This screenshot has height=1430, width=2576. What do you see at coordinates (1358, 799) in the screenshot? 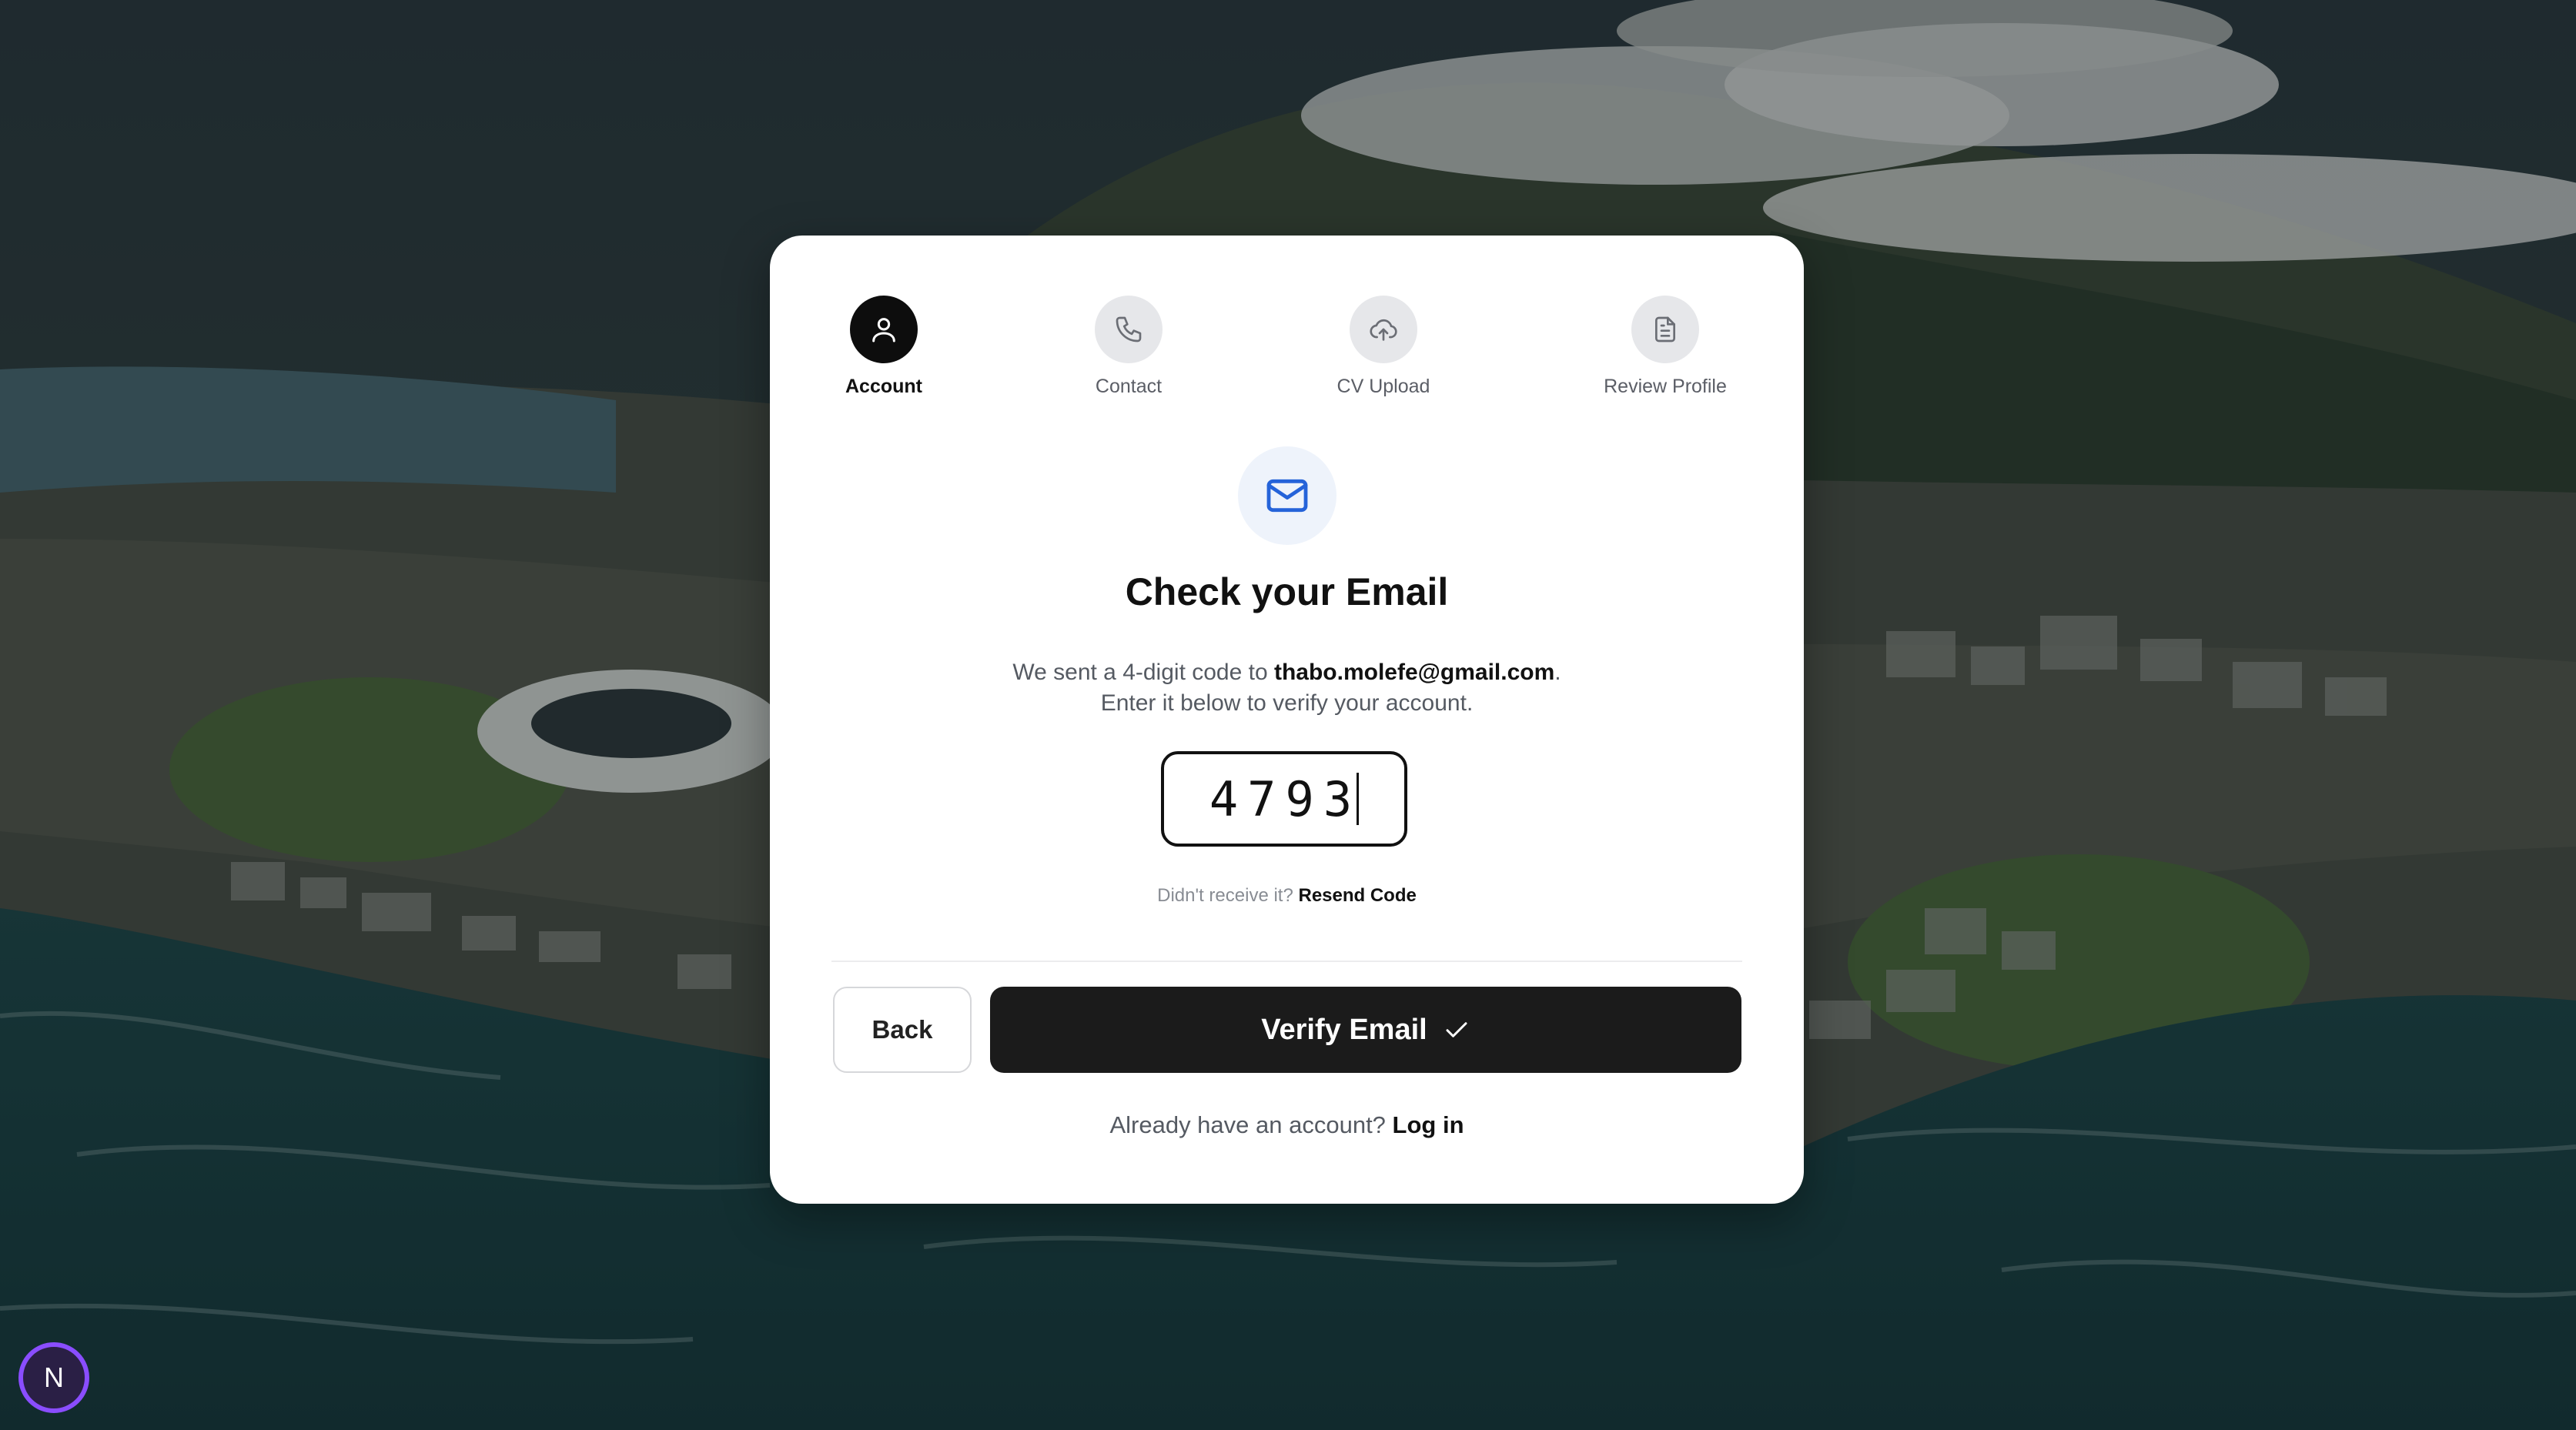
I see `text-caret` at bounding box center [1358, 799].